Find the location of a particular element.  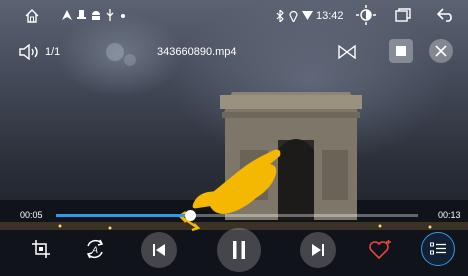

bluetooth-icon is located at coordinates (280, 16).